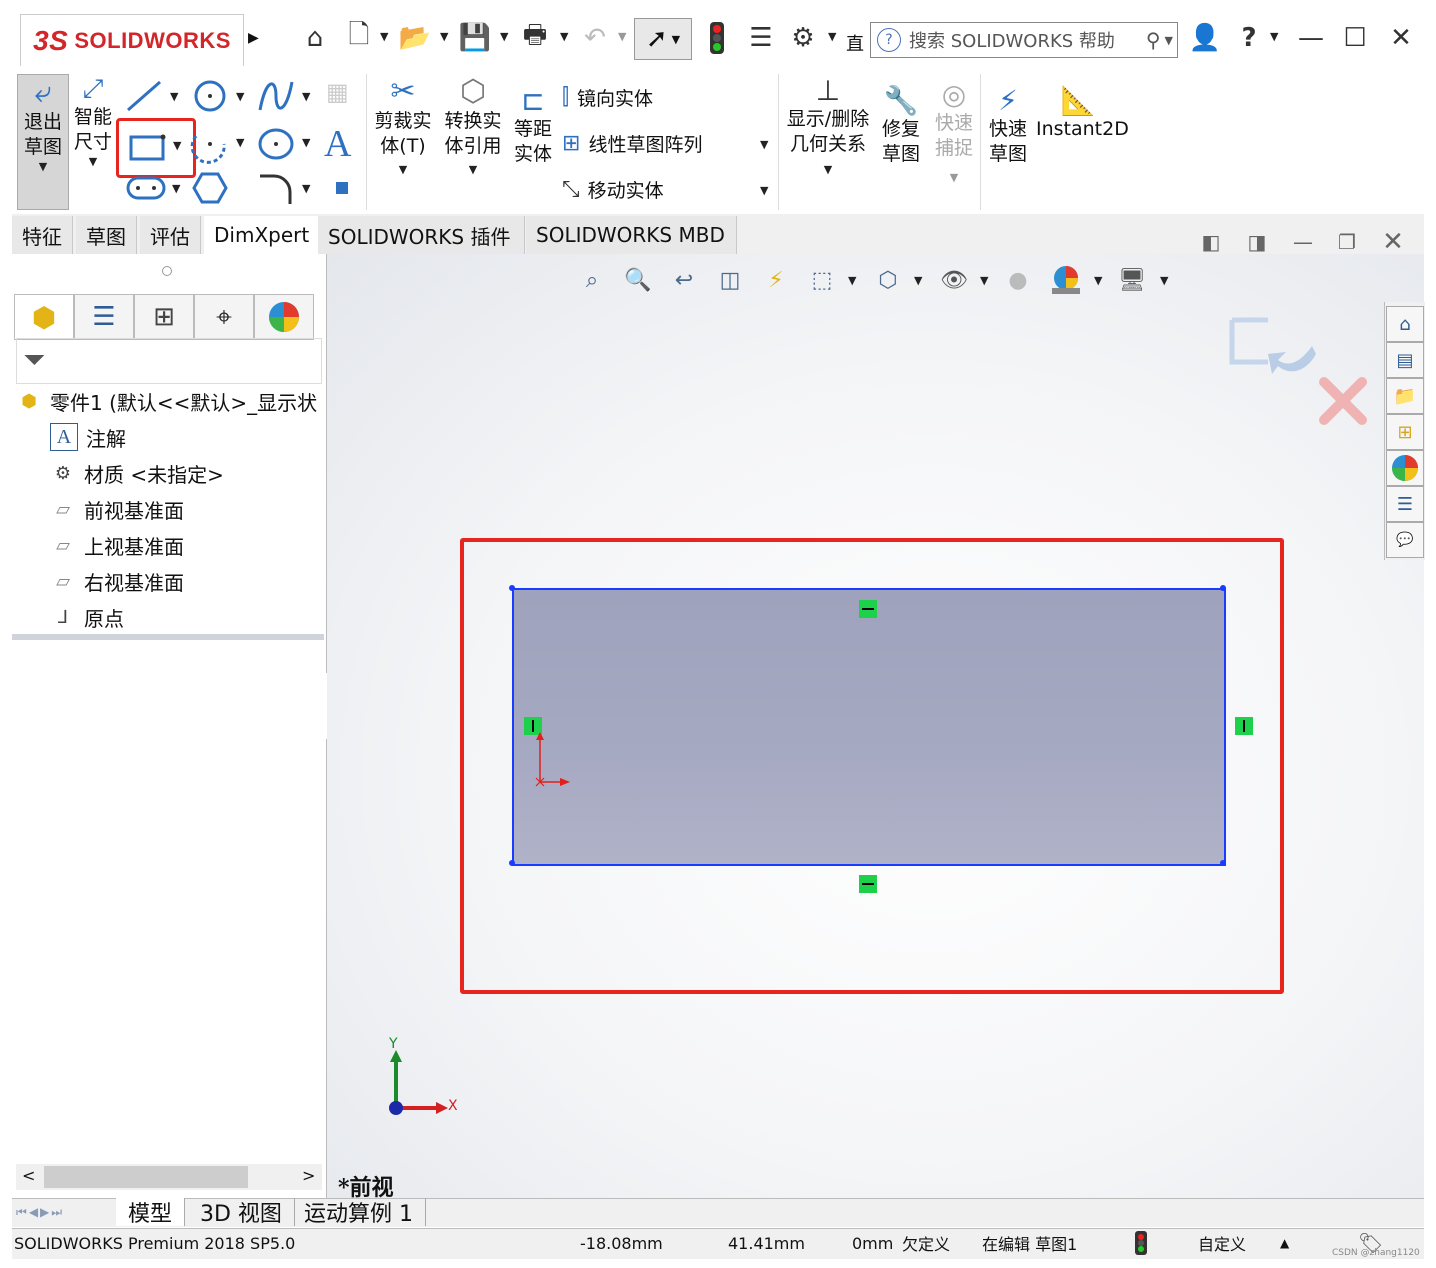 This screenshot has width=1436, height=1268. Describe the element at coordinates (1405, 468) in the screenshot. I see `appearances-icon` at that location.